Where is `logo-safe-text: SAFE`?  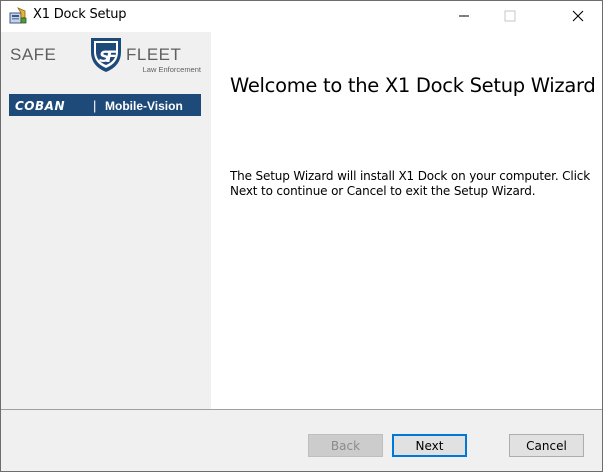
logo-safe-text: SAFE is located at coordinates (33, 54).